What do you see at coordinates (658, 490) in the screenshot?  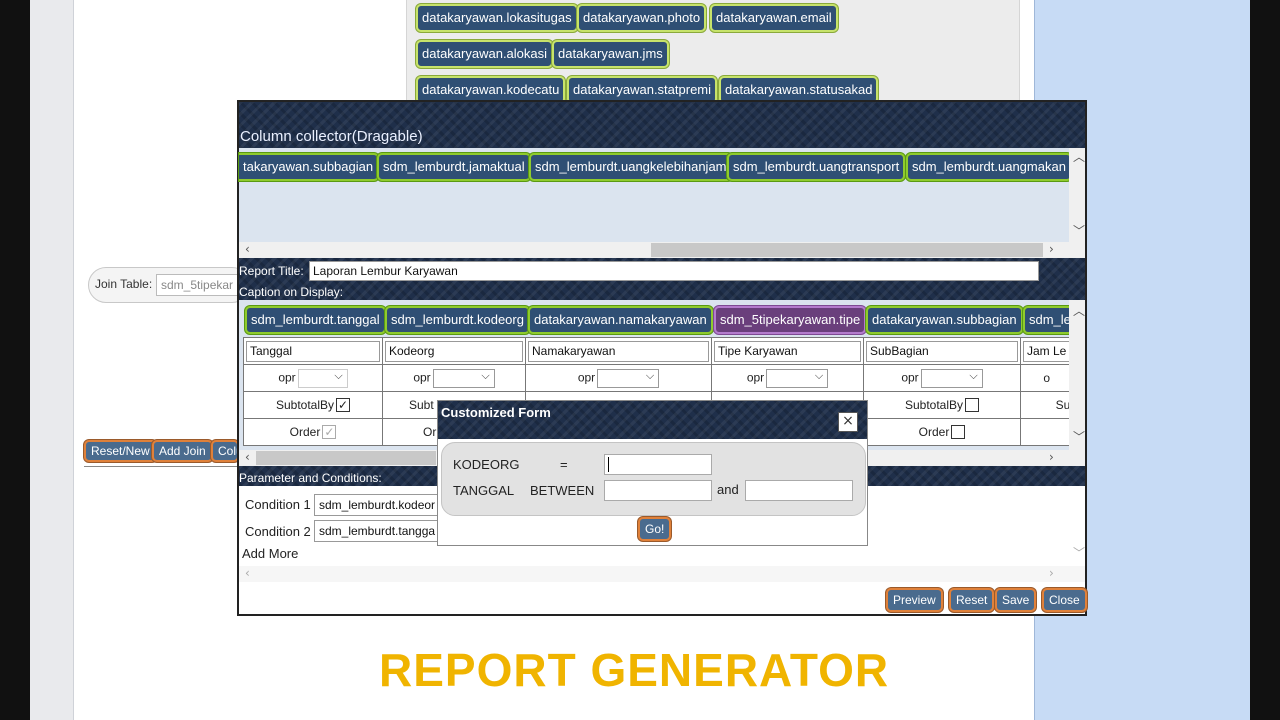 I see `tanggal-from-input` at bounding box center [658, 490].